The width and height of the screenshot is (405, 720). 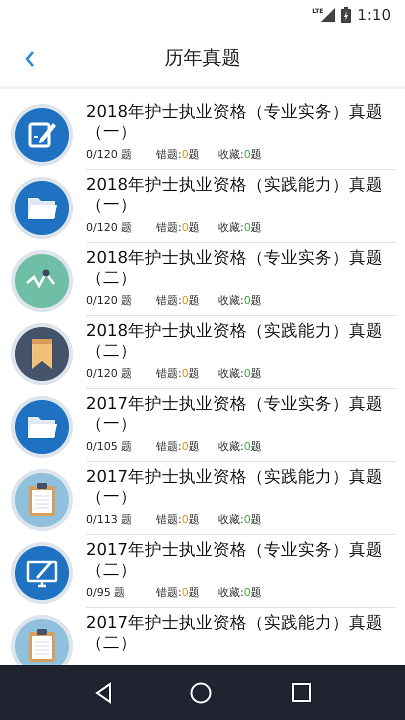 I want to click on signal-icon, so click(x=328, y=15).